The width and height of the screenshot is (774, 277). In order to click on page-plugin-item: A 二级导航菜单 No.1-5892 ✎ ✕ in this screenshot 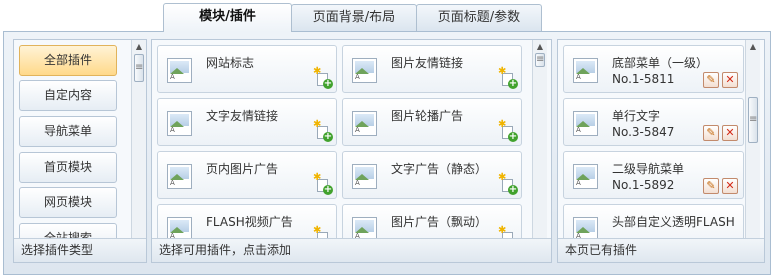, I will do `click(653, 175)`.